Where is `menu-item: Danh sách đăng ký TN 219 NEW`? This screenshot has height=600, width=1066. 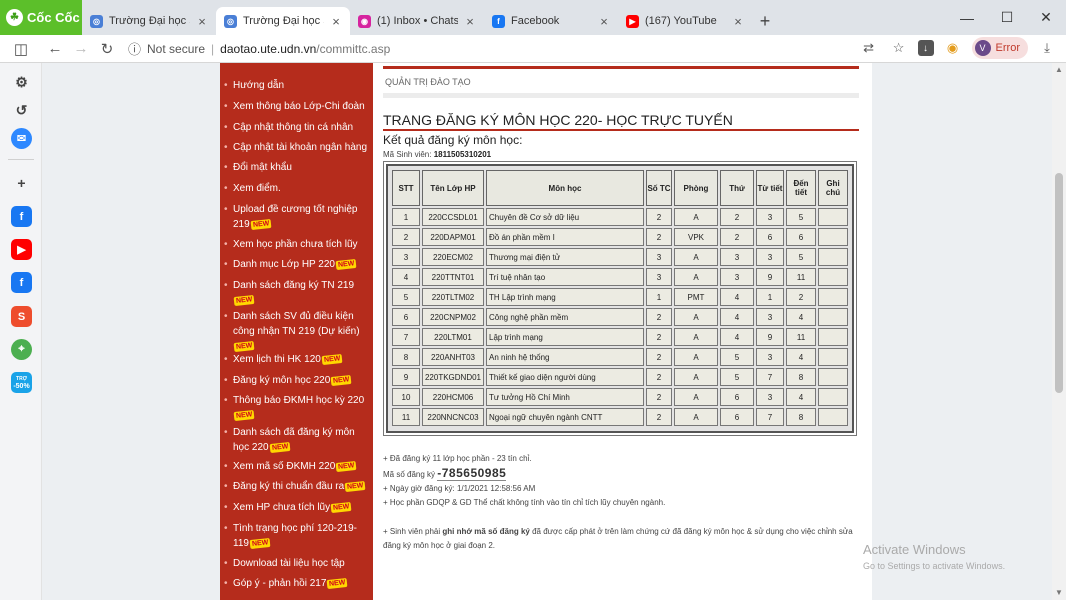 menu-item: Danh sách đăng ký TN 219 NEW is located at coordinates (296, 293).